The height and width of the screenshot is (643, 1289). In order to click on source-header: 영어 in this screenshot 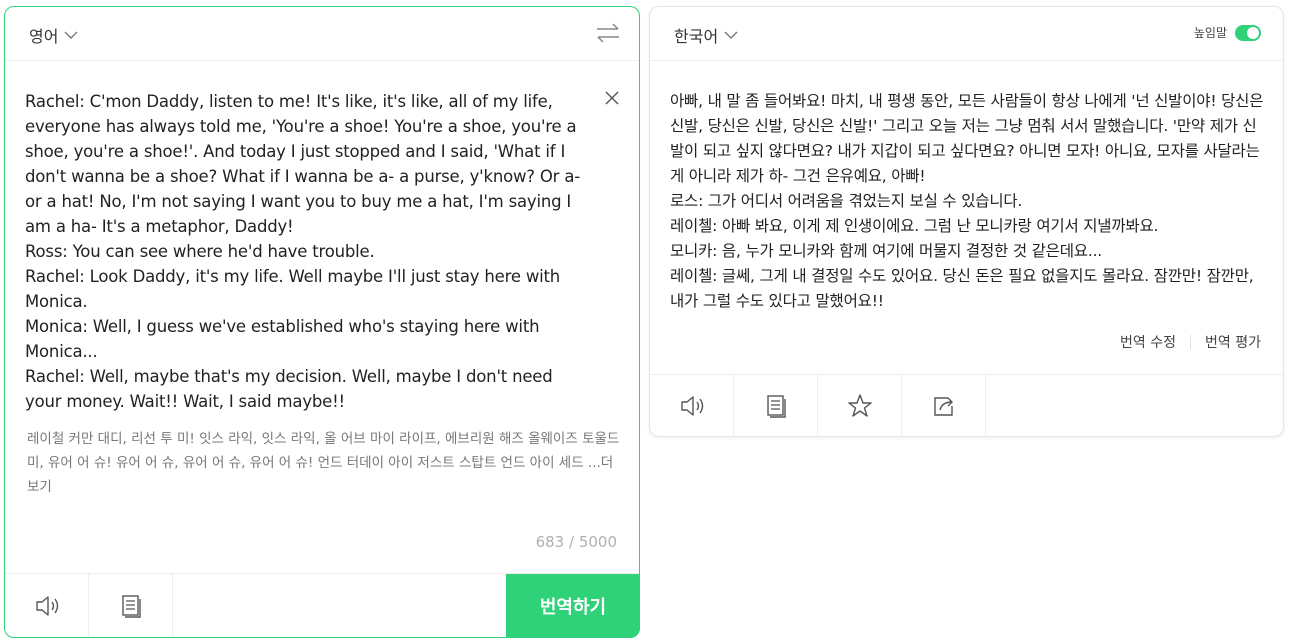, I will do `click(322, 34)`.